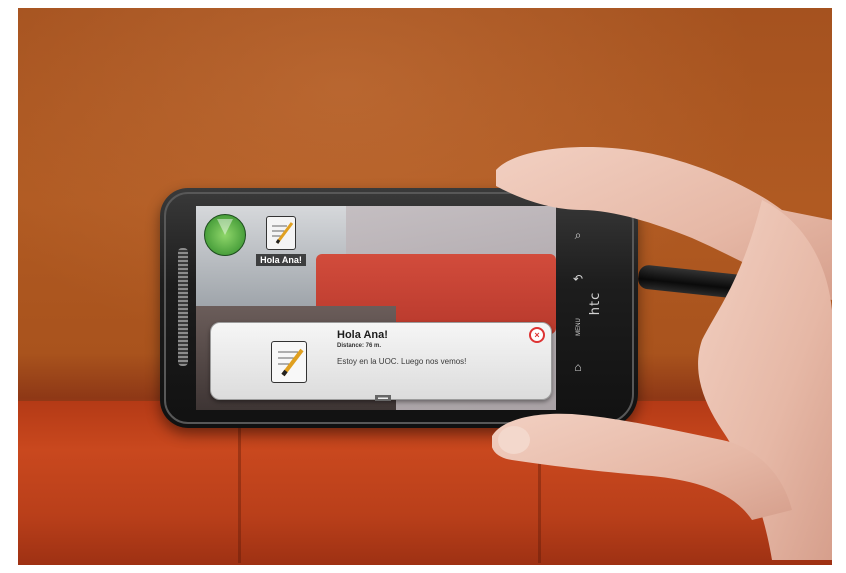  Describe the element at coordinates (359, 346) in the screenshot. I see `popup-distance: Distance: 76 m.` at that location.